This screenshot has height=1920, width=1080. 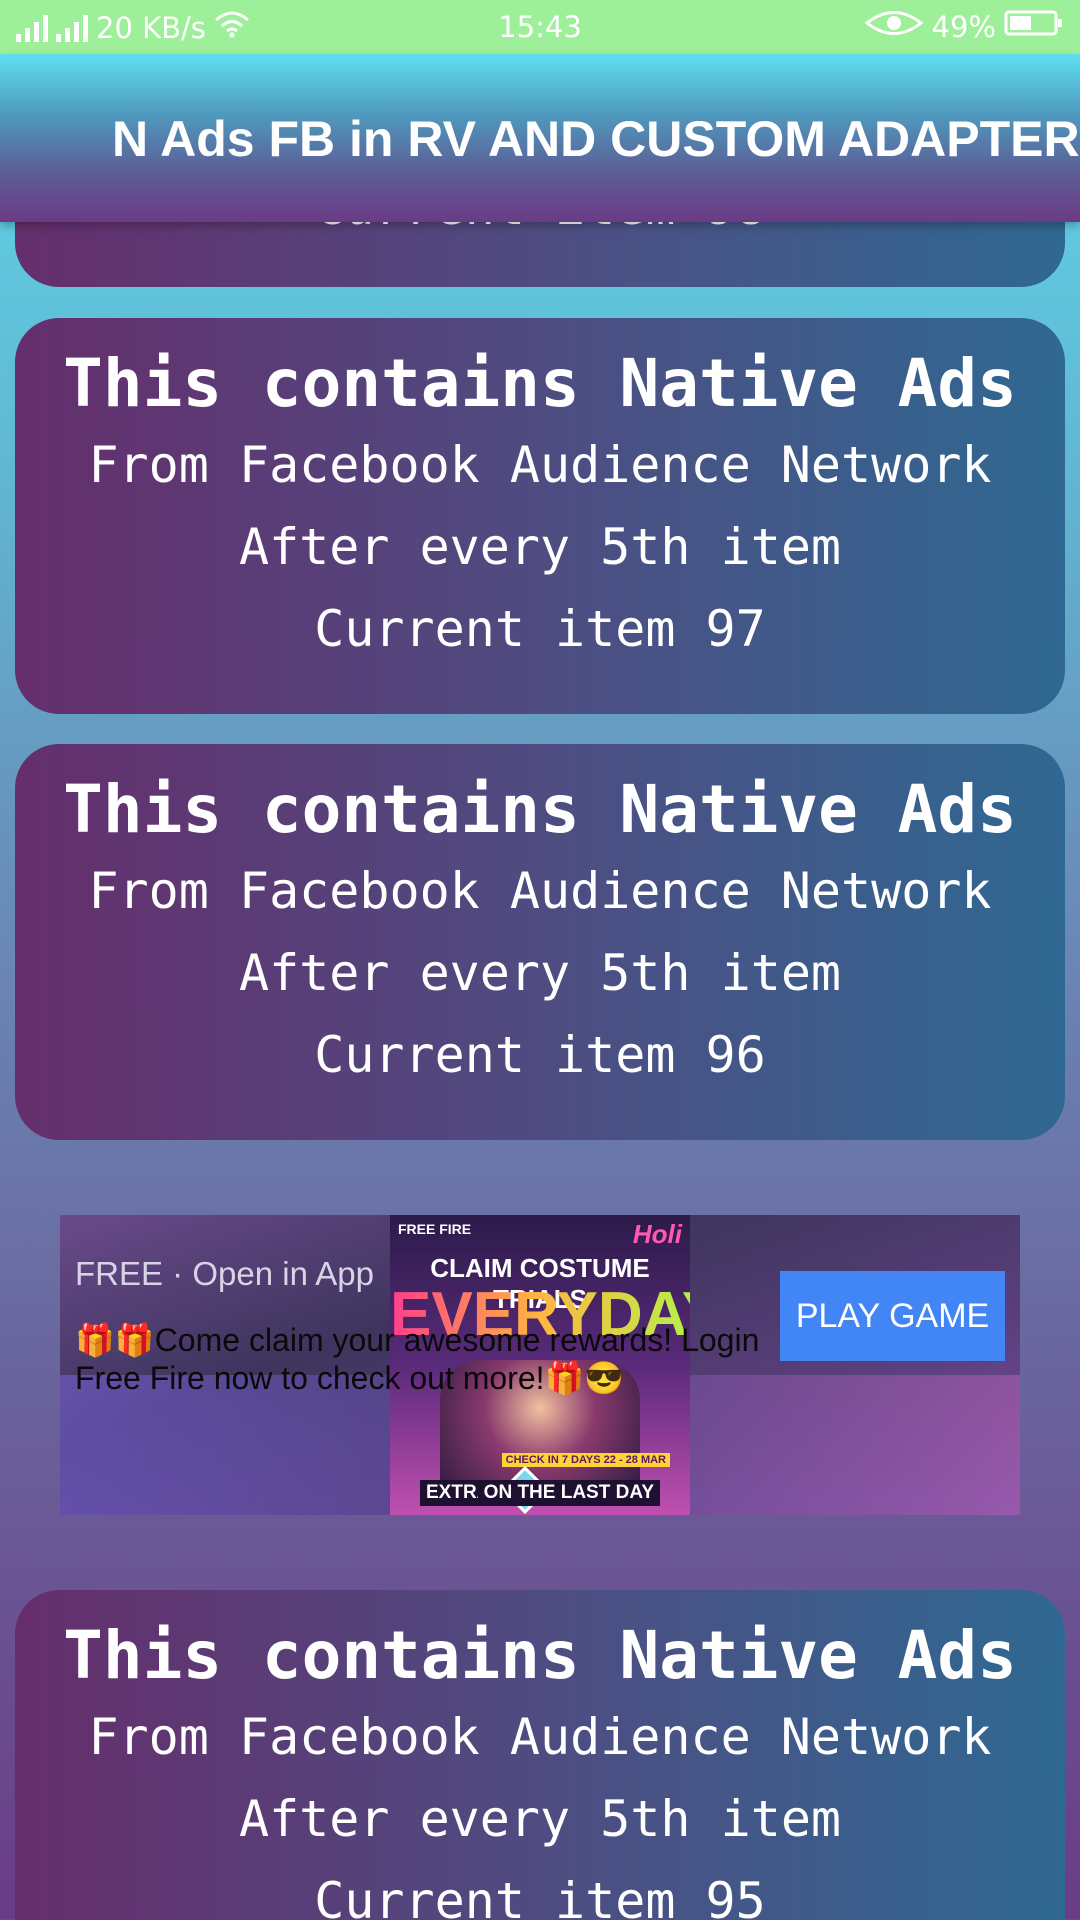 What do you see at coordinates (596, 139) in the screenshot?
I see `app-bar-title: N Ads FB in RV AND CUSTOM ADAPTER` at bounding box center [596, 139].